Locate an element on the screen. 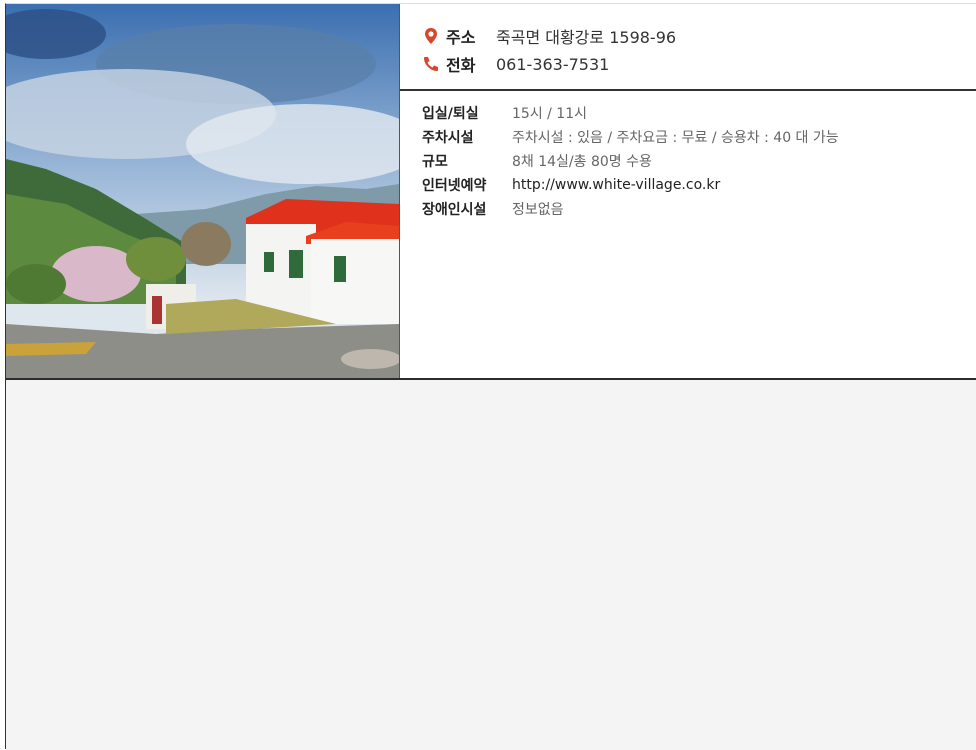 This screenshot has height=750, width=976. phone-value: 061-363-7531 is located at coordinates (552, 64).